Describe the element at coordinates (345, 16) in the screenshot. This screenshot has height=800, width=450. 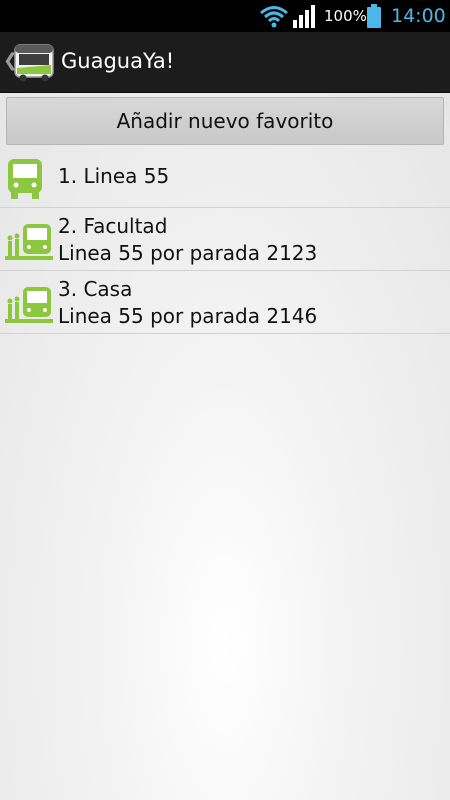
I see `battery-percent: 100%` at that location.